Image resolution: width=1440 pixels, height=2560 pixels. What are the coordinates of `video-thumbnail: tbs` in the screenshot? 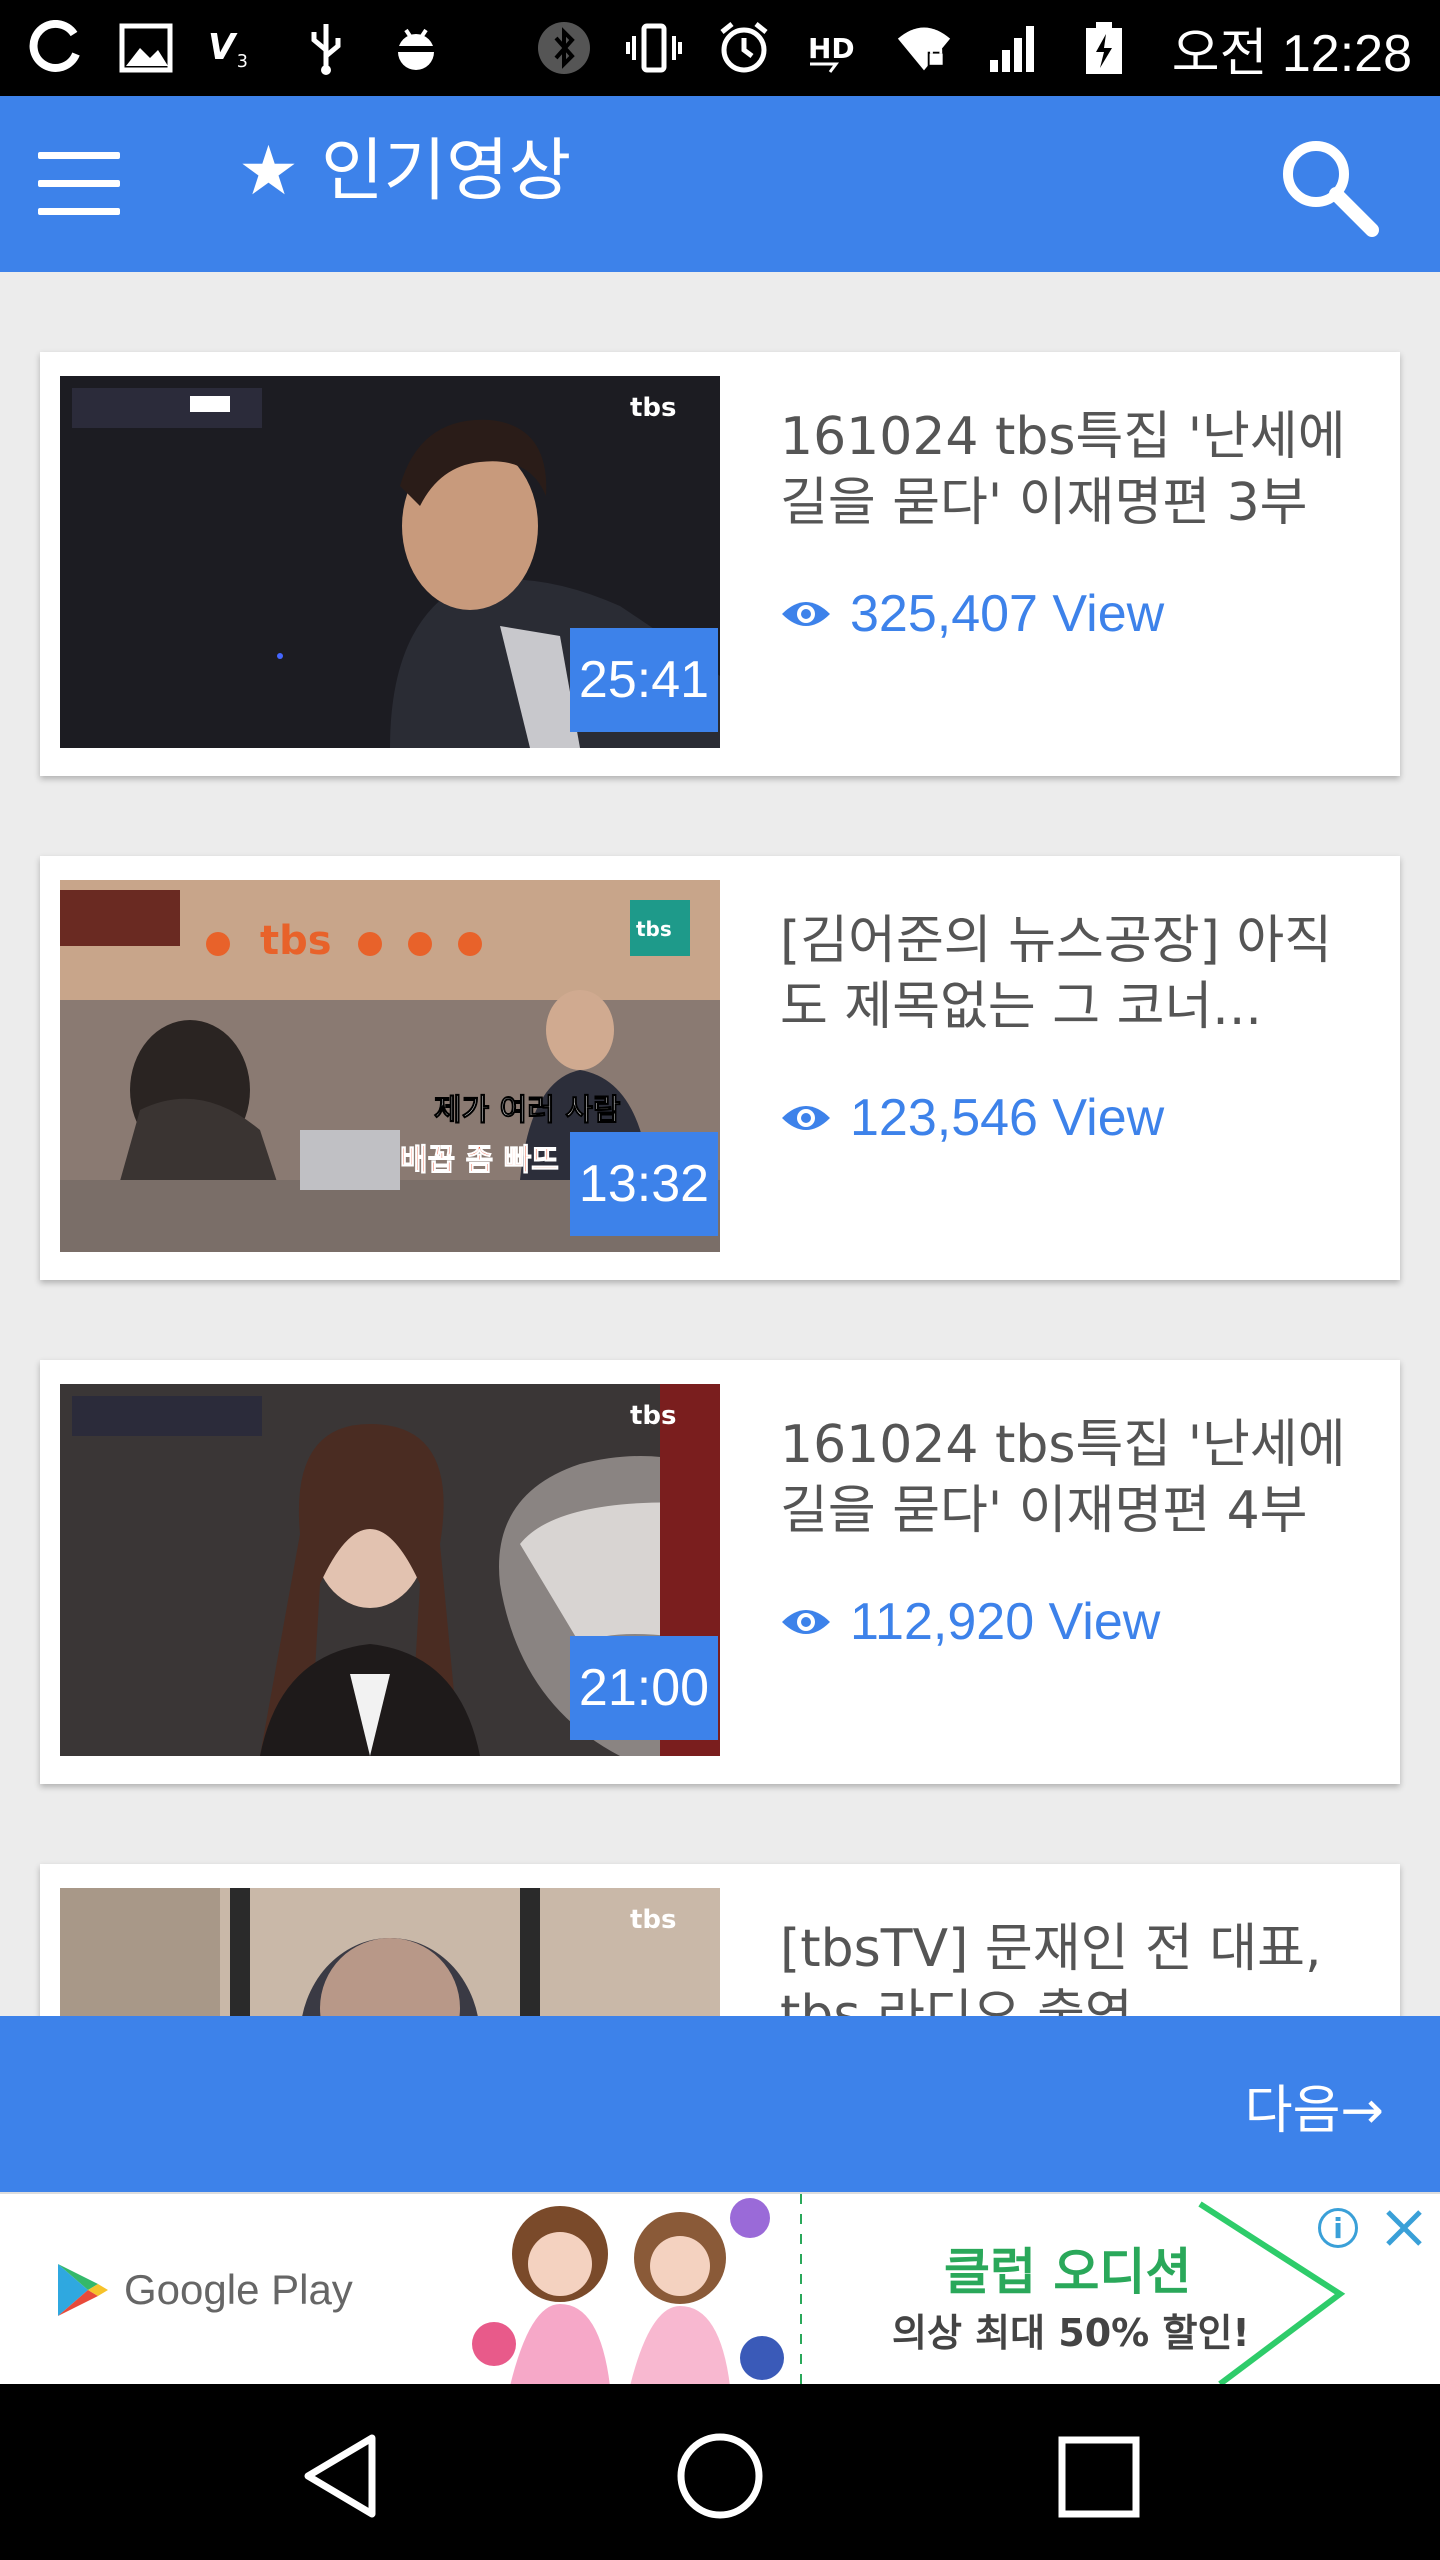 It's located at (390, 1952).